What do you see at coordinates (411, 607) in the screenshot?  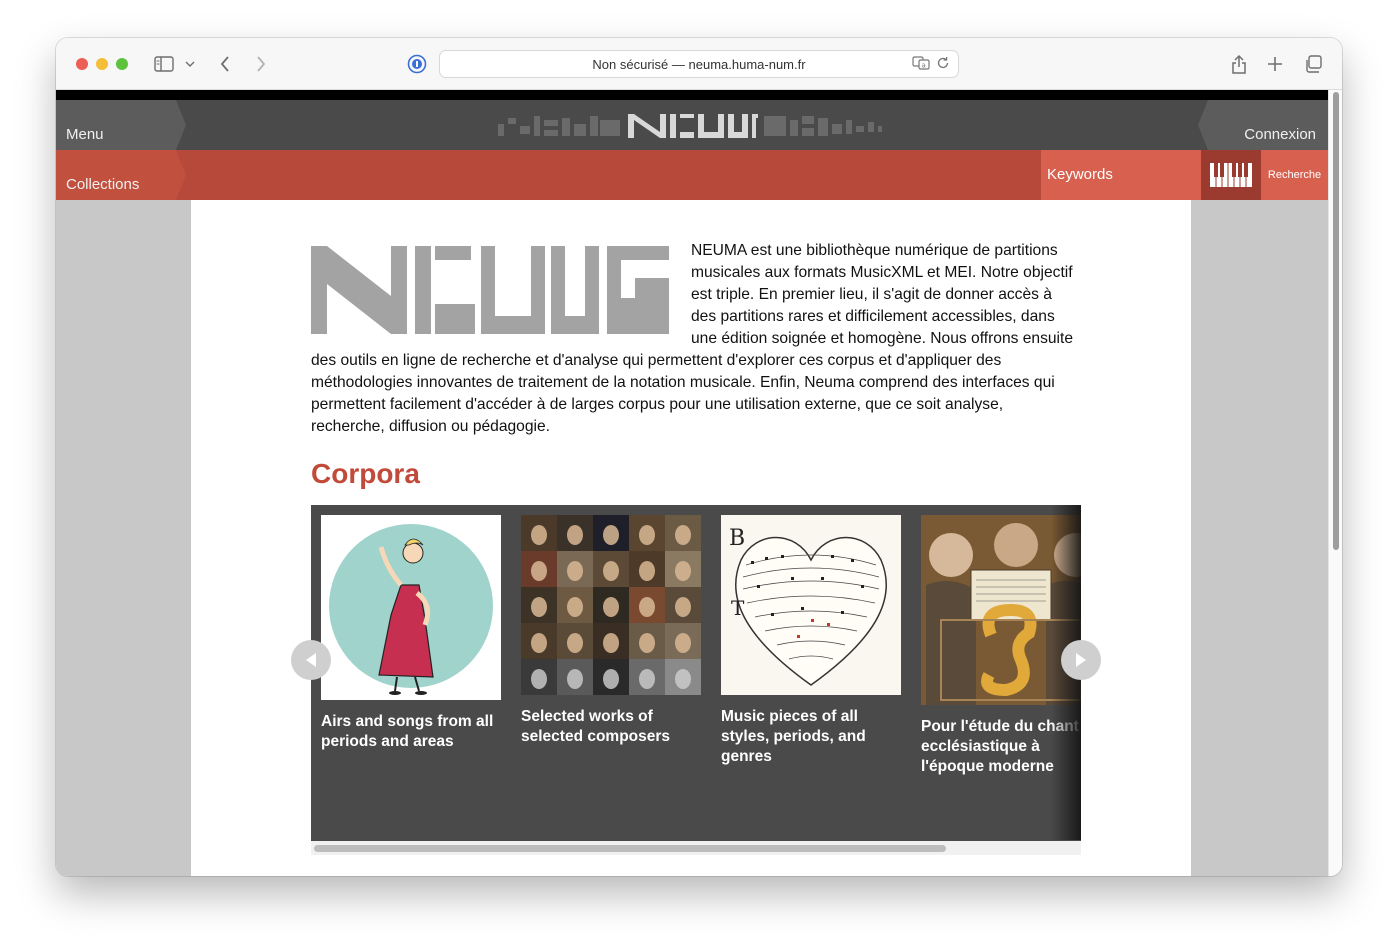 I see `singer-illustration` at bounding box center [411, 607].